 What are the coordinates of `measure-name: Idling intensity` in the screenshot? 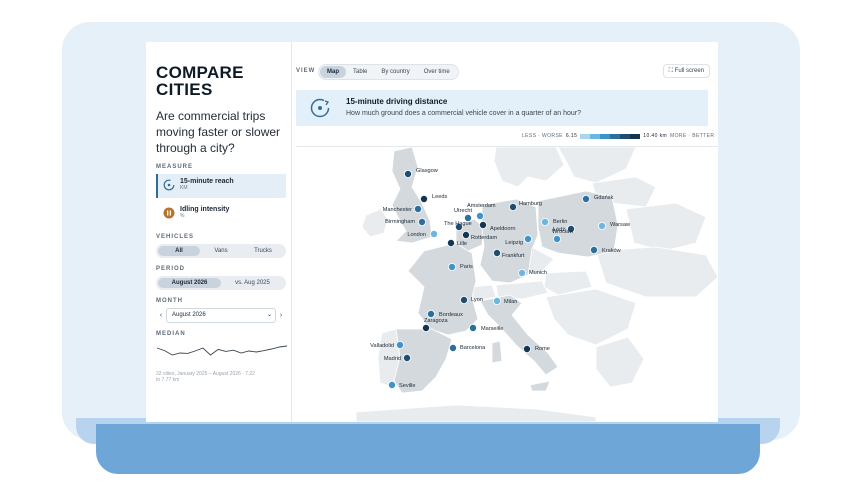 It's located at (205, 209).